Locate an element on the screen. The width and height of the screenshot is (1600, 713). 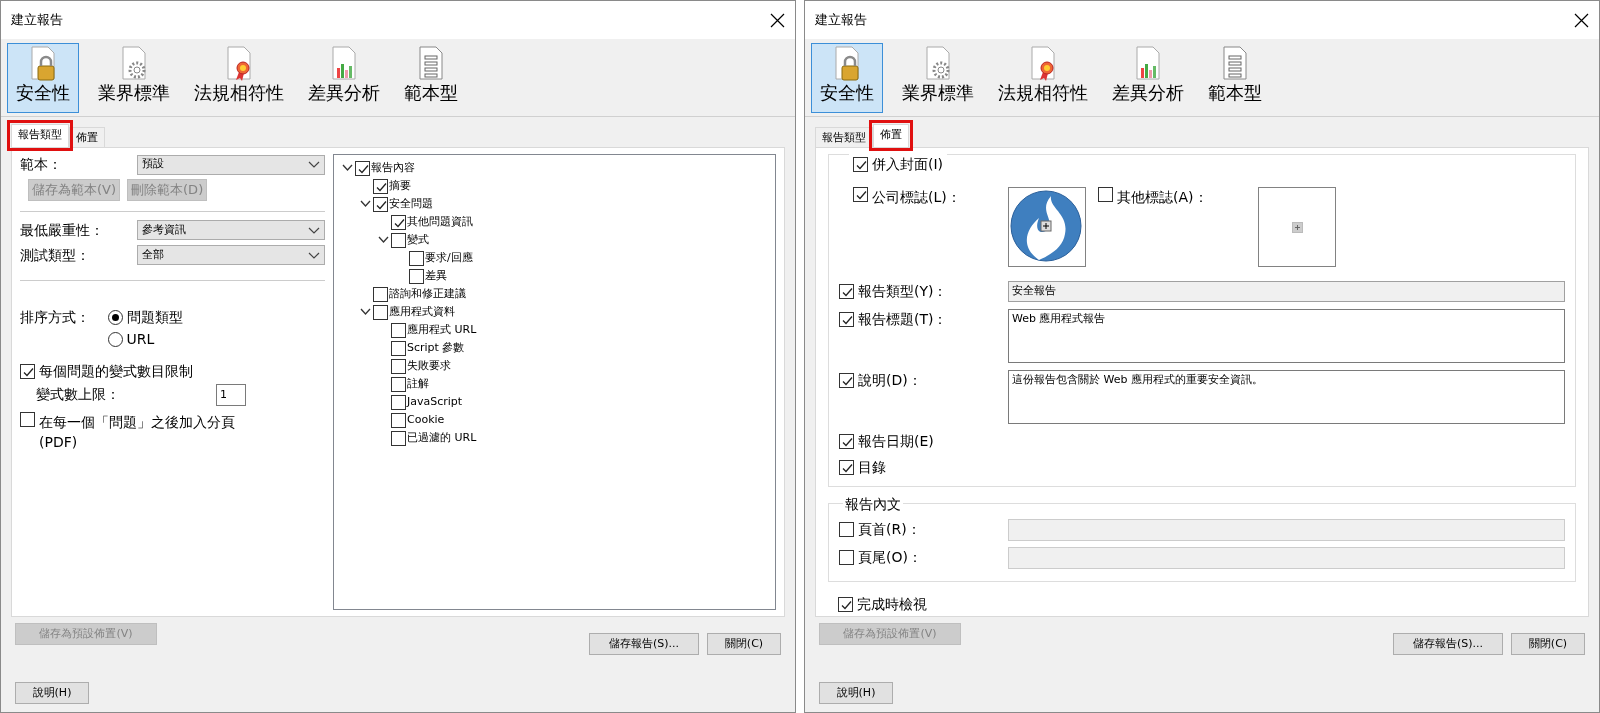
checkbox-label: 併入封面(I) is located at coordinates (908, 164).